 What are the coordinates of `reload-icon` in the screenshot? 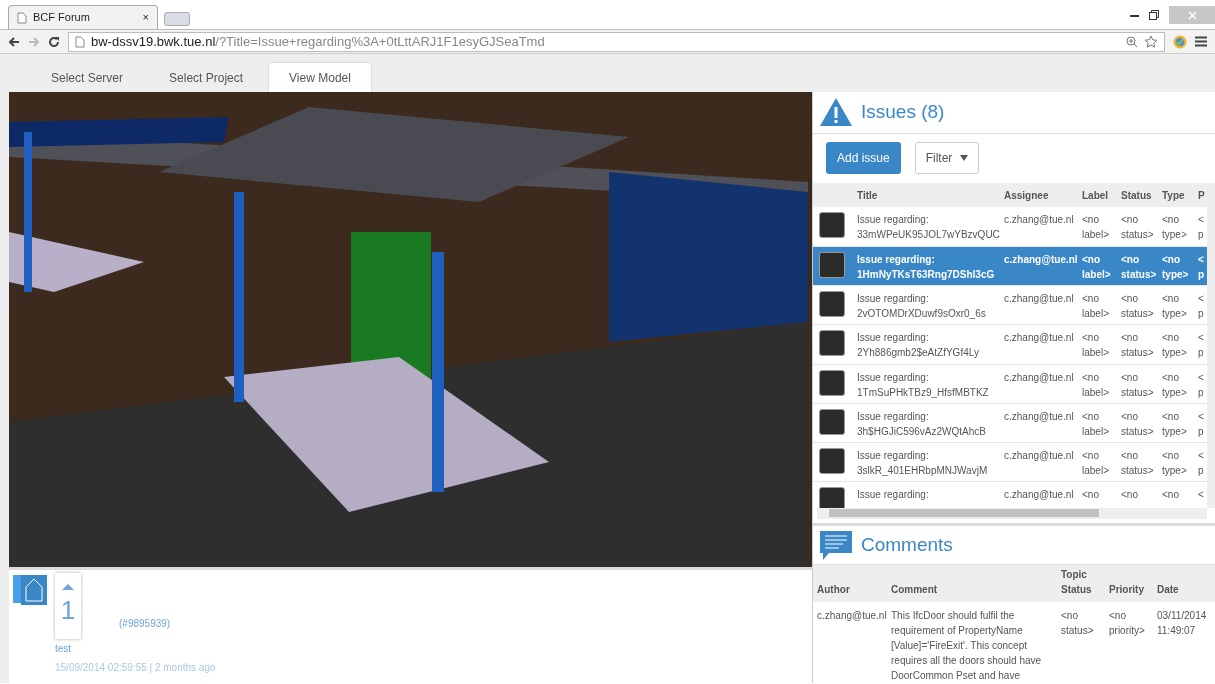 It's located at (54, 41).